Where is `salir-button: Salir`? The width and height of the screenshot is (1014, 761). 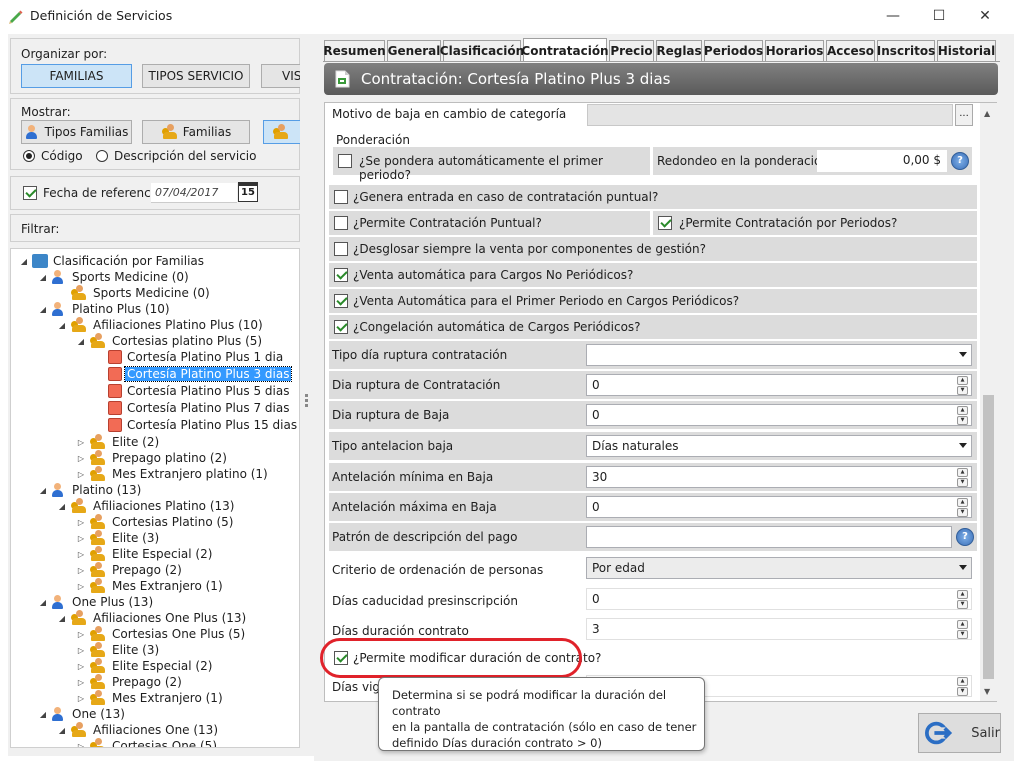
salir-button: Salir is located at coordinates (959, 733).